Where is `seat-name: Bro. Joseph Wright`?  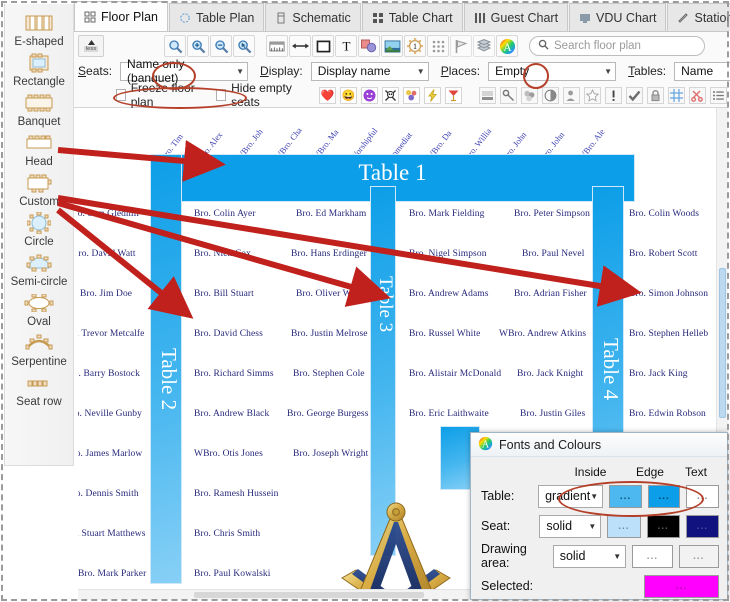
seat-name: Bro. Joseph Wright is located at coordinates (331, 454).